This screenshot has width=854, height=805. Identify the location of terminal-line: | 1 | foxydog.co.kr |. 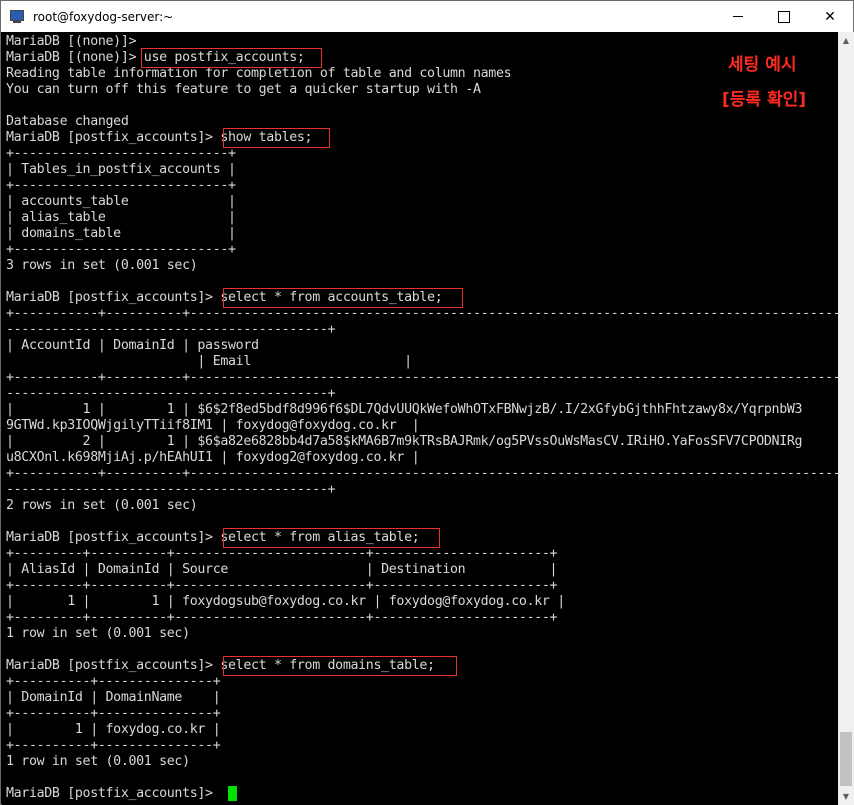
(113, 729).